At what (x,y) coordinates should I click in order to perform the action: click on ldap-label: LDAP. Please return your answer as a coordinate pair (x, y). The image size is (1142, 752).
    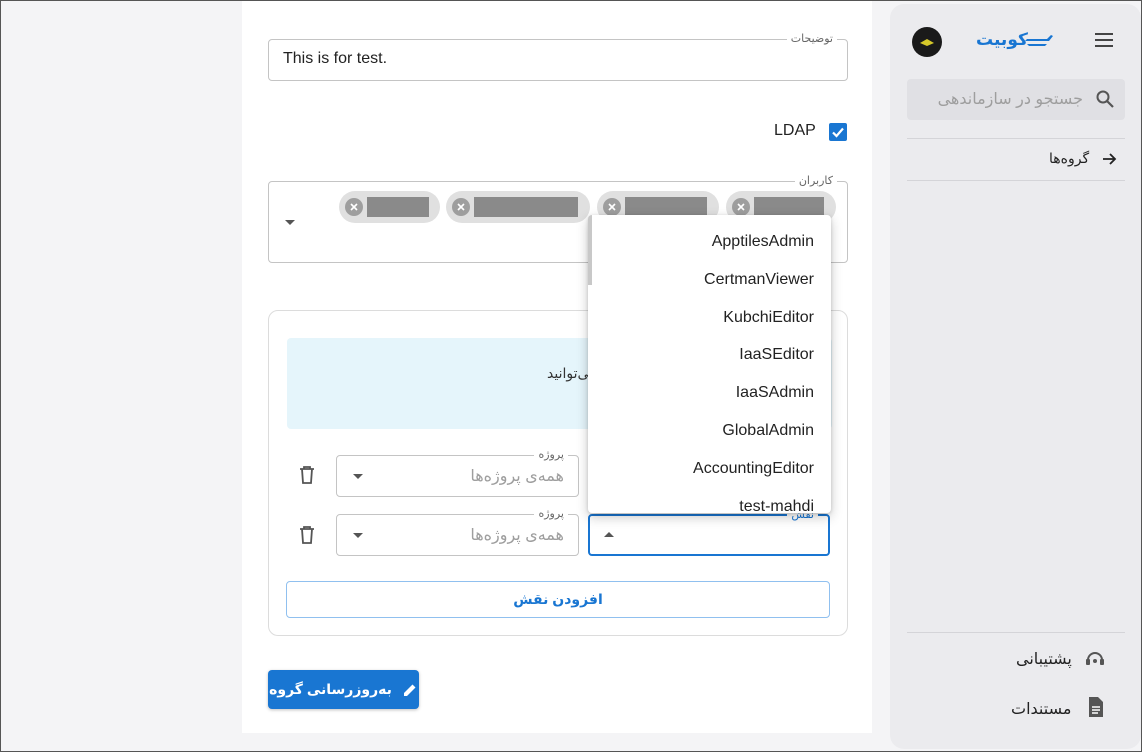
    Looking at the image, I should click on (795, 130).